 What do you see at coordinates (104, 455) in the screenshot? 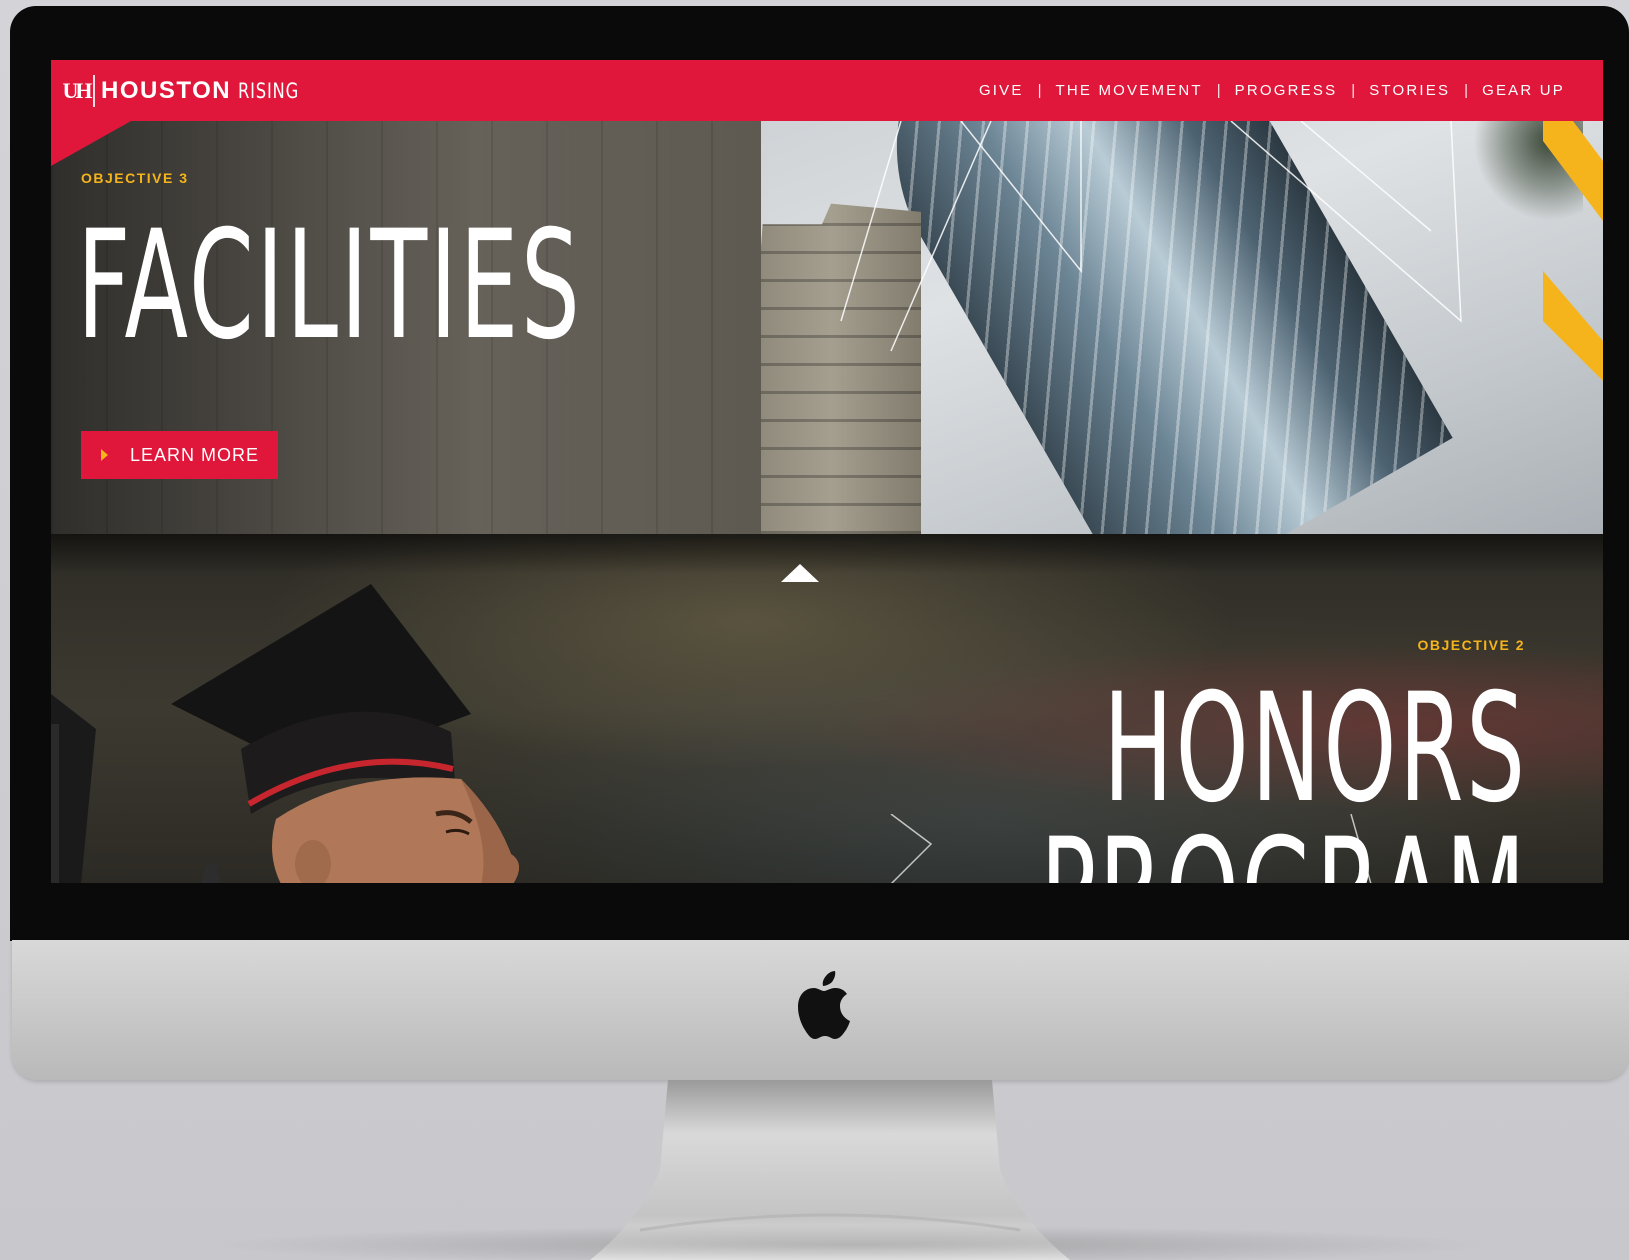
I see `play-arrow-icon` at bounding box center [104, 455].